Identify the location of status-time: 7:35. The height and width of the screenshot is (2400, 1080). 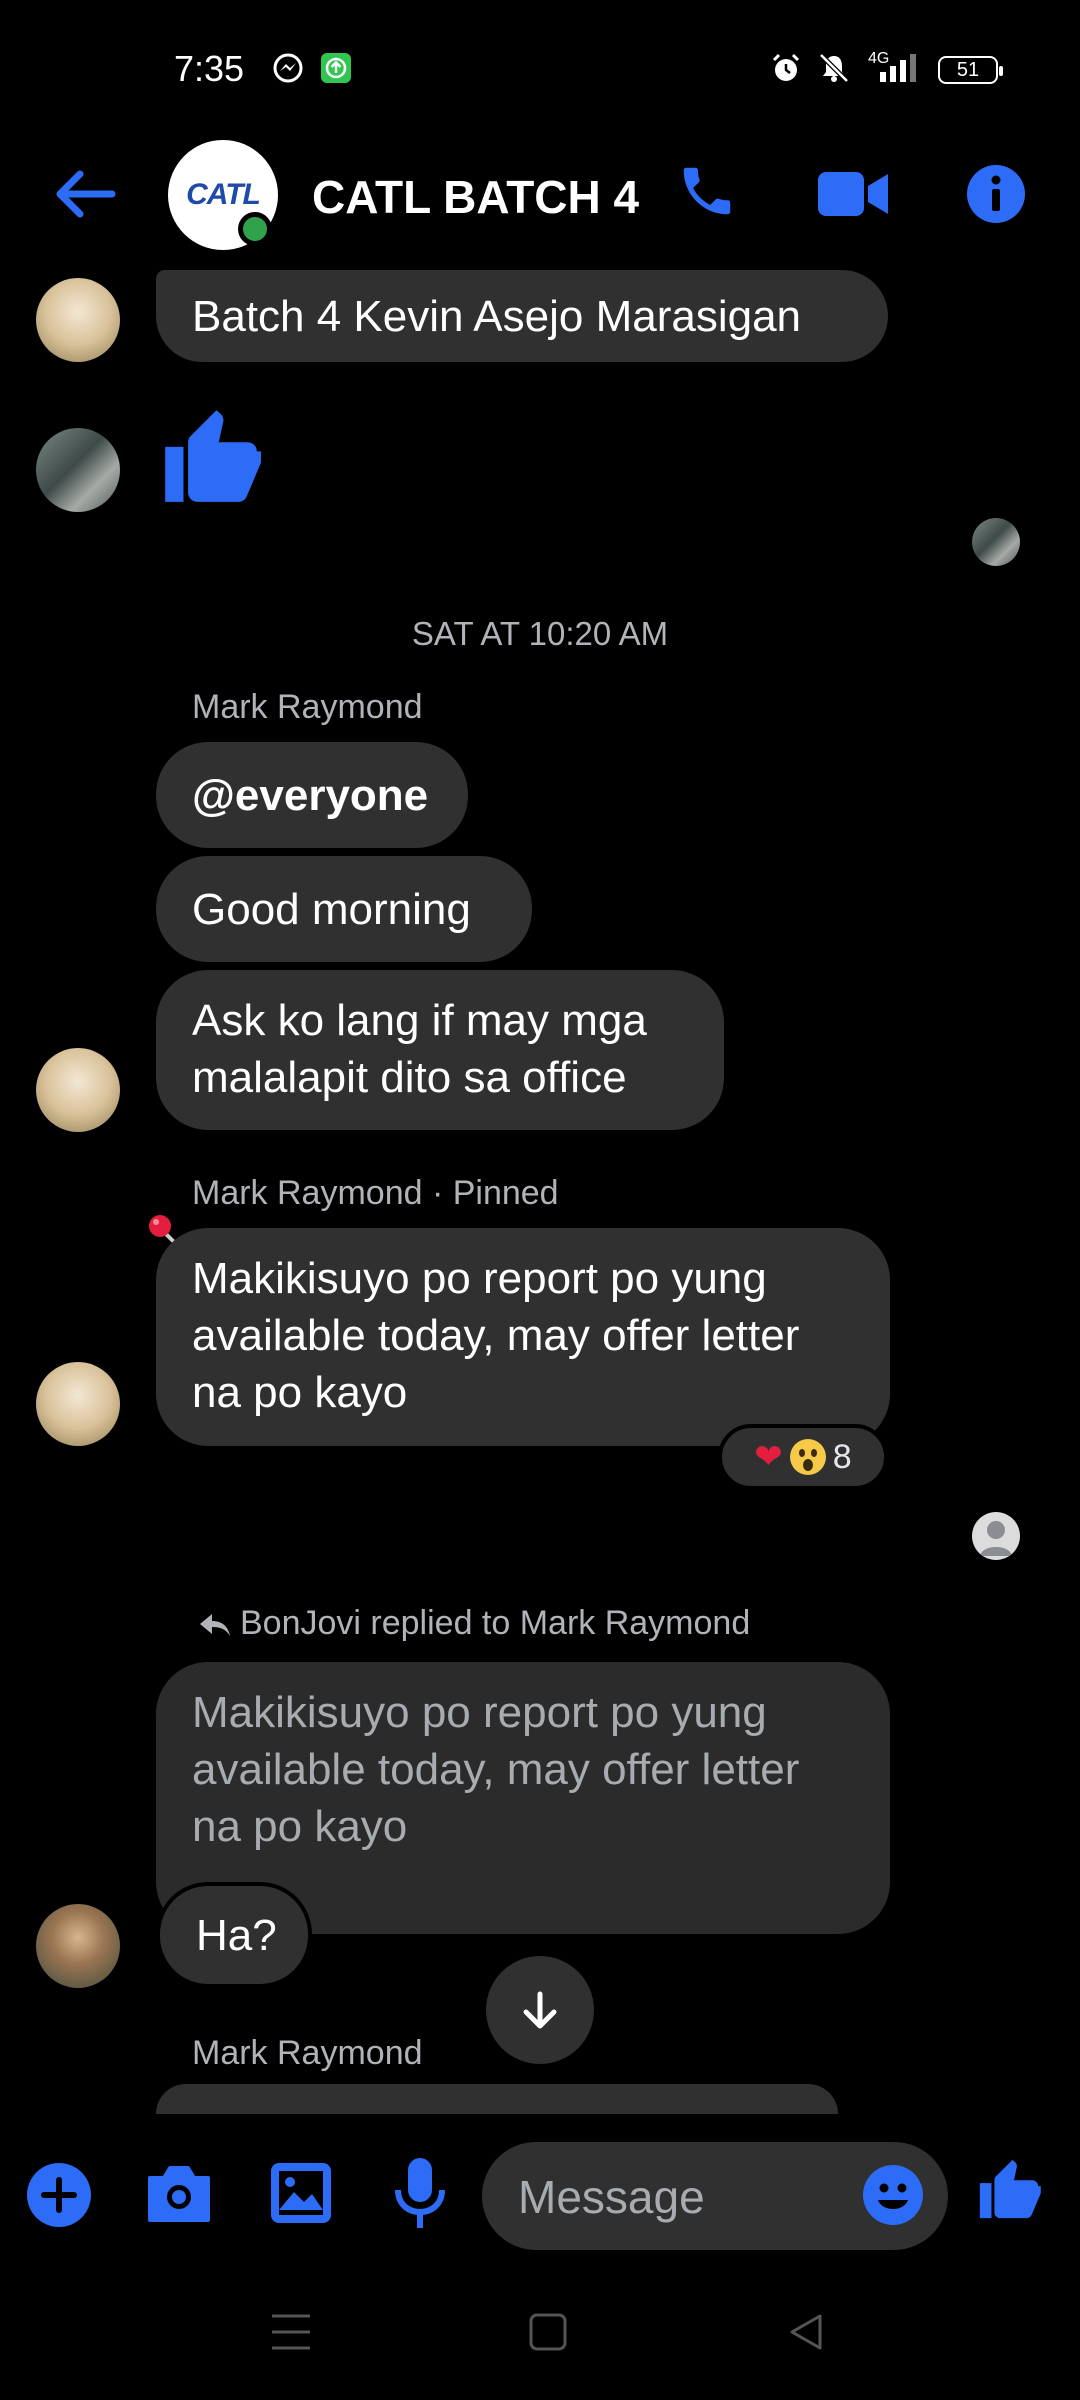
(209, 68).